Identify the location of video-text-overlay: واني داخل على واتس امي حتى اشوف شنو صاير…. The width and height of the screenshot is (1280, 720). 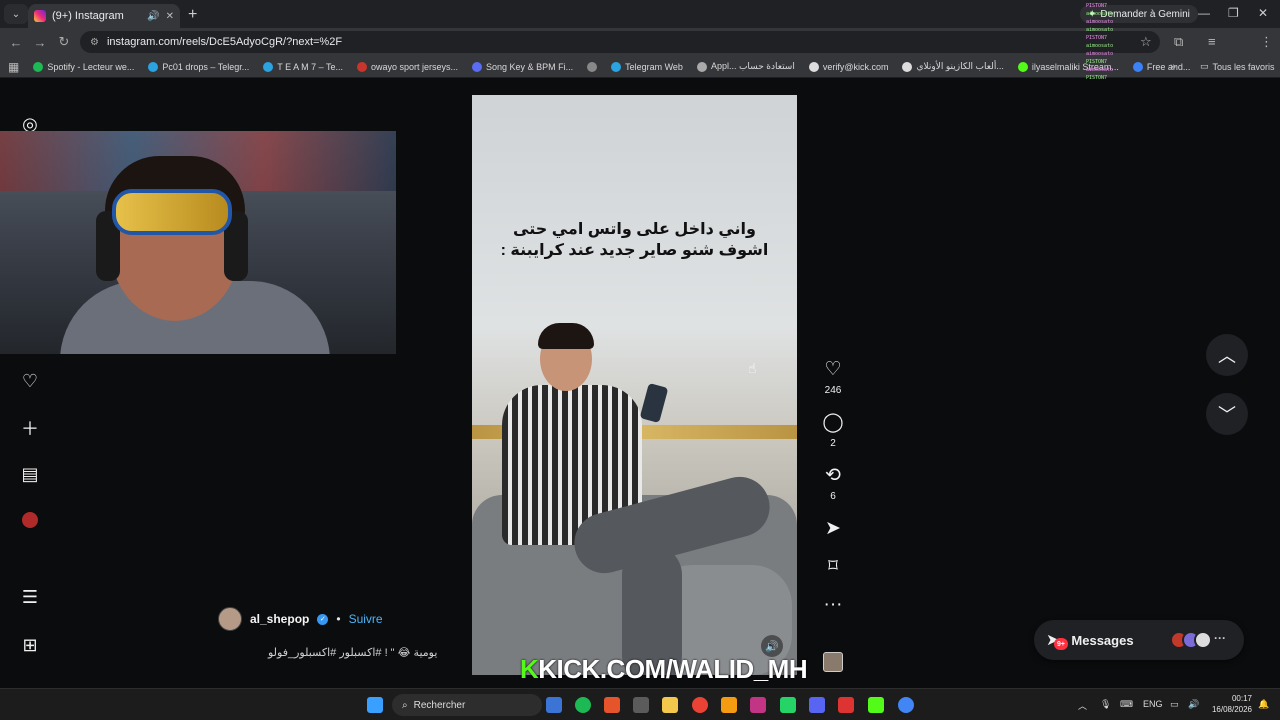
(634, 240).